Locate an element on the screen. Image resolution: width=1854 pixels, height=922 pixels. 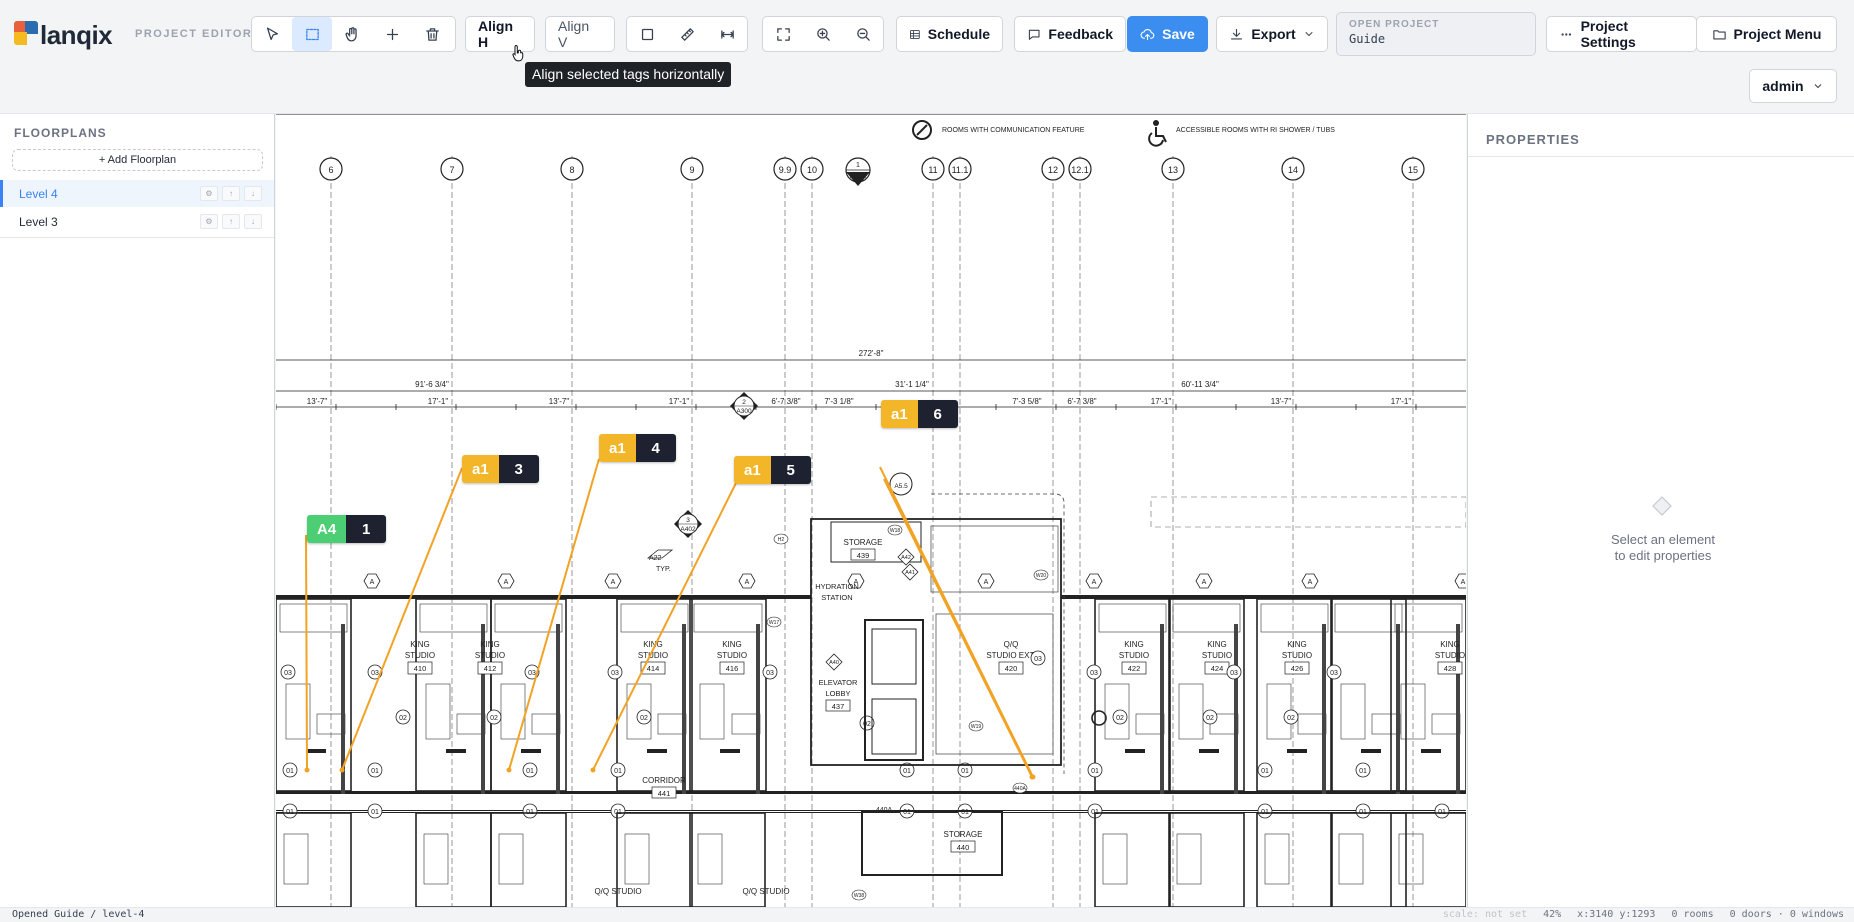
zoom-in-button is located at coordinates (823, 34).